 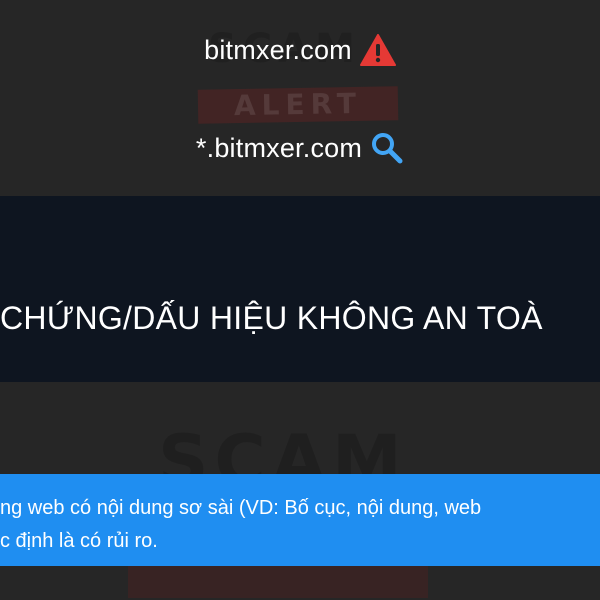 What do you see at coordinates (279, 147) in the screenshot?
I see `wildcard-domain: *.bitmxer.com` at bounding box center [279, 147].